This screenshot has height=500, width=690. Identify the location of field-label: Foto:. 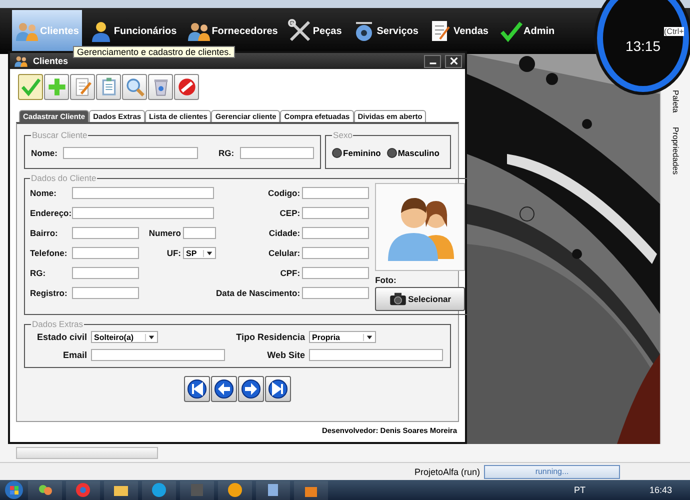
(386, 280).